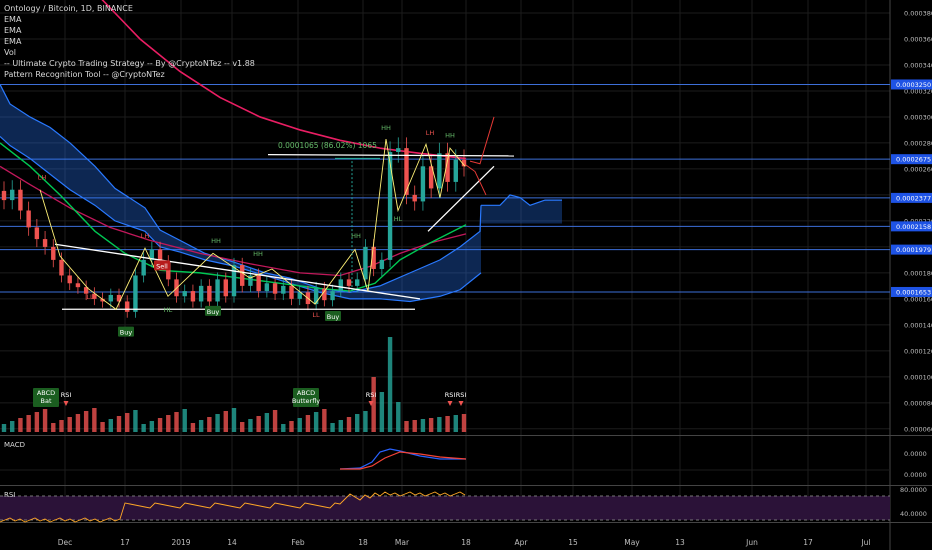 This screenshot has height=550, width=932. What do you see at coordinates (402, 542) in the screenshot?
I see `x-tick-label: Mar` at bounding box center [402, 542].